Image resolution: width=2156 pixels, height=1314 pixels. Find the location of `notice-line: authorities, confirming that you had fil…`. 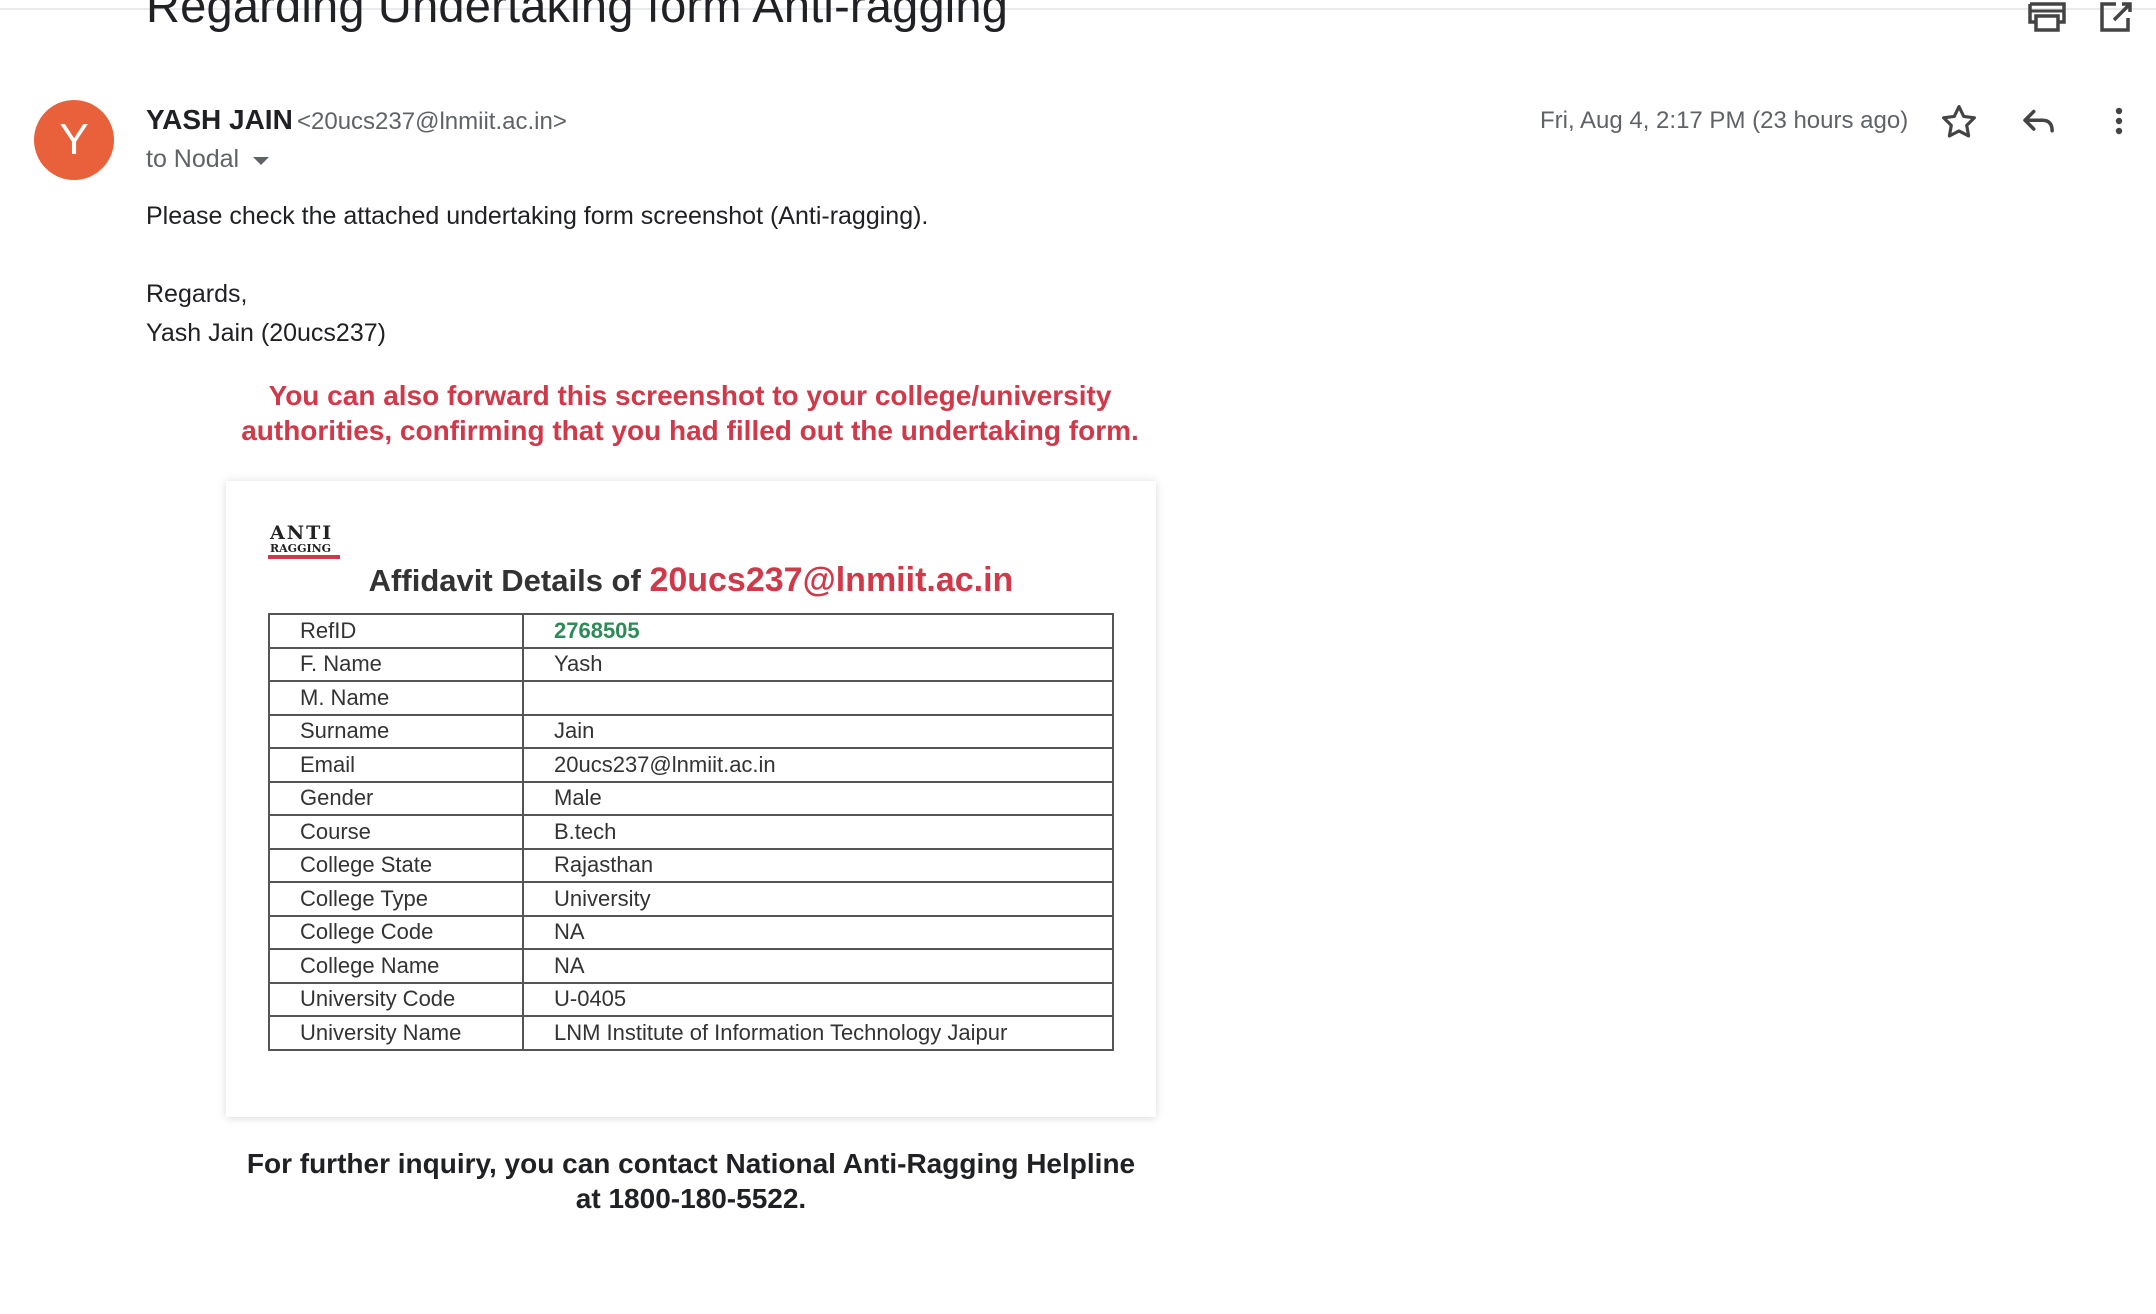

notice-line: authorities, confirming that you had fil… is located at coordinates (690, 430).